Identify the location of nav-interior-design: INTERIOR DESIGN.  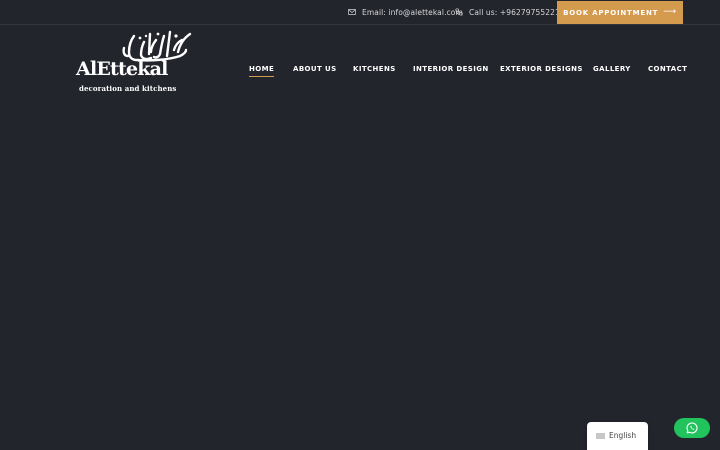
(451, 69).